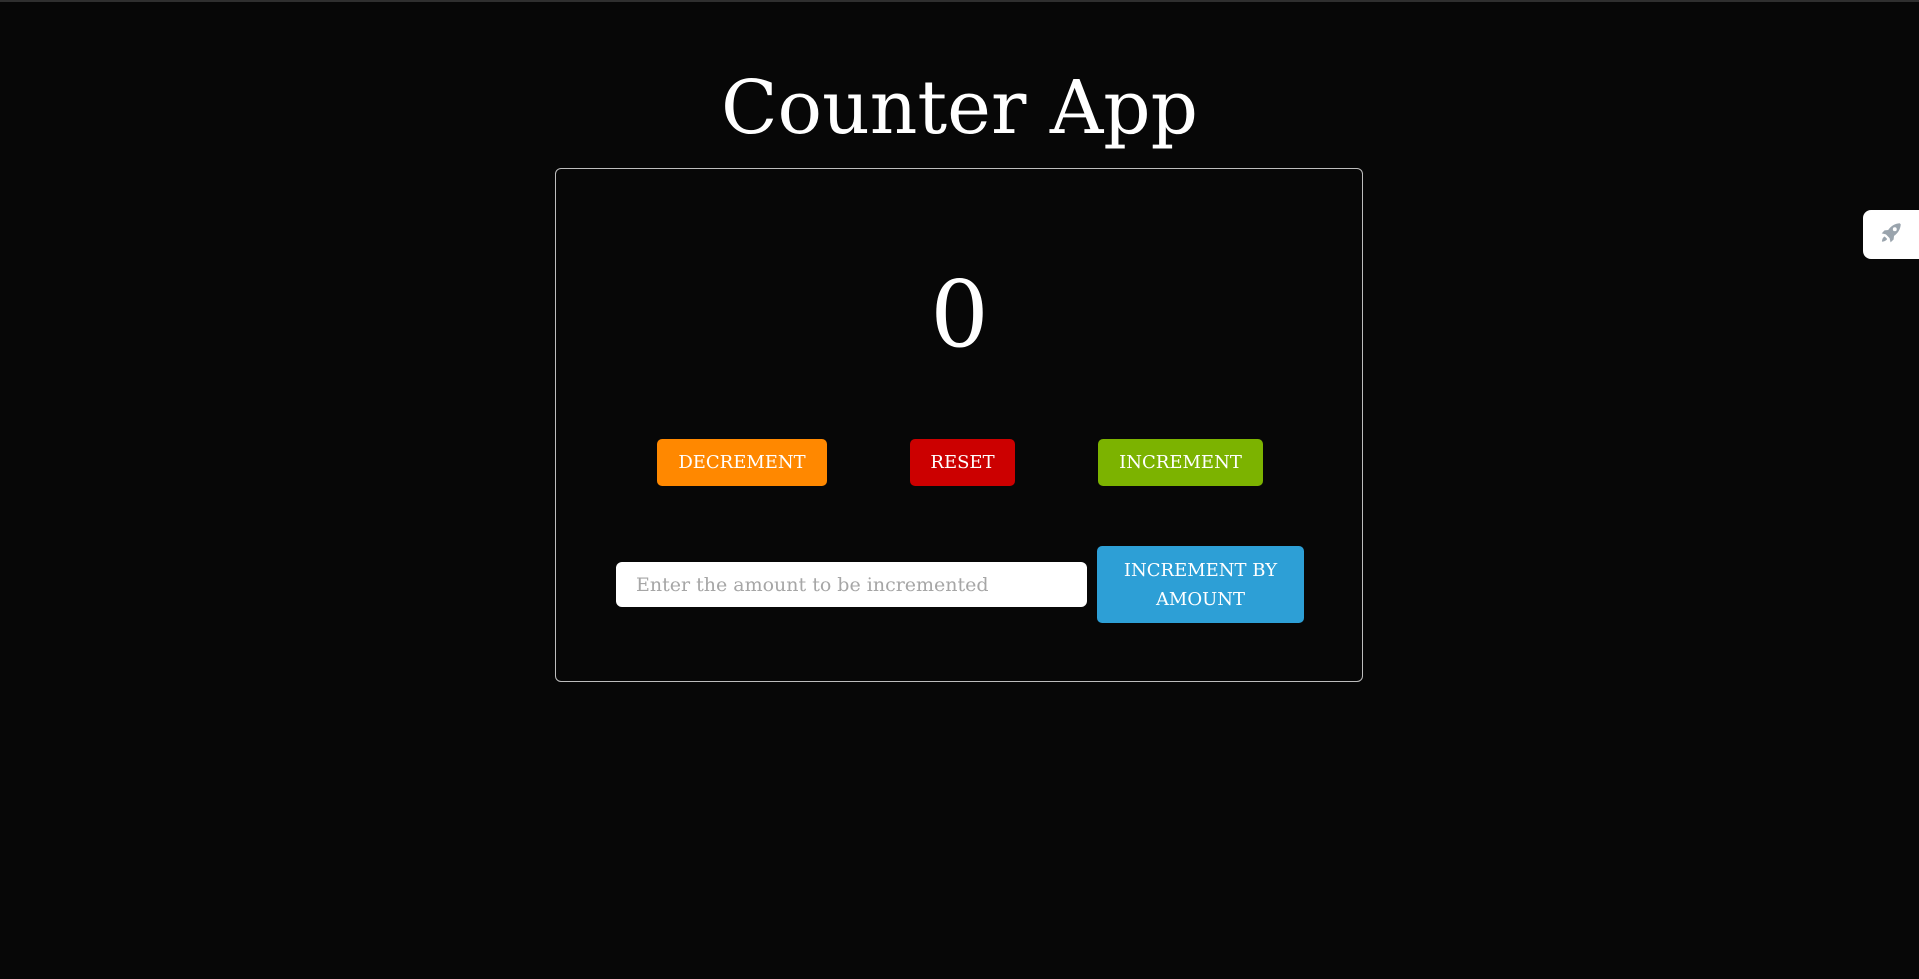  I want to click on reset-button: RESET, so click(962, 462).